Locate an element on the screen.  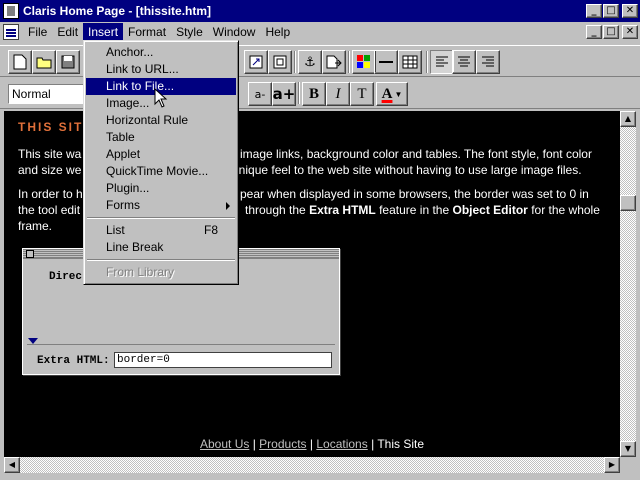
menu-edit: Edit is located at coordinates (67, 32).